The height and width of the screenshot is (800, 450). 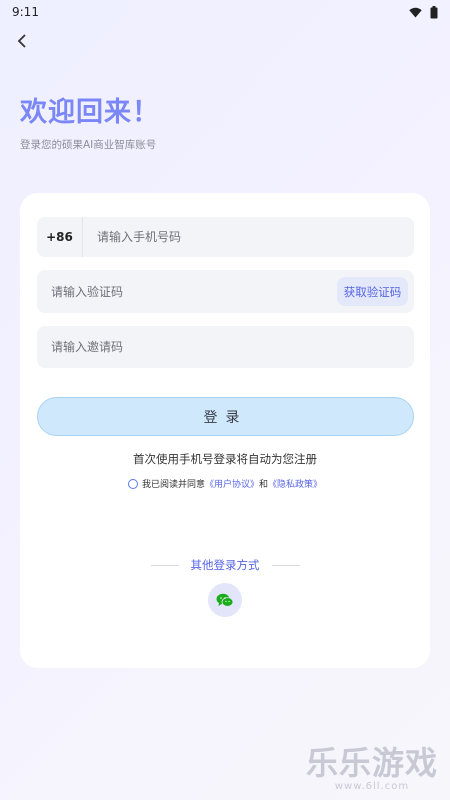 What do you see at coordinates (264, 485) in the screenshot?
I see `and-text: 和` at bounding box center [264, 485].